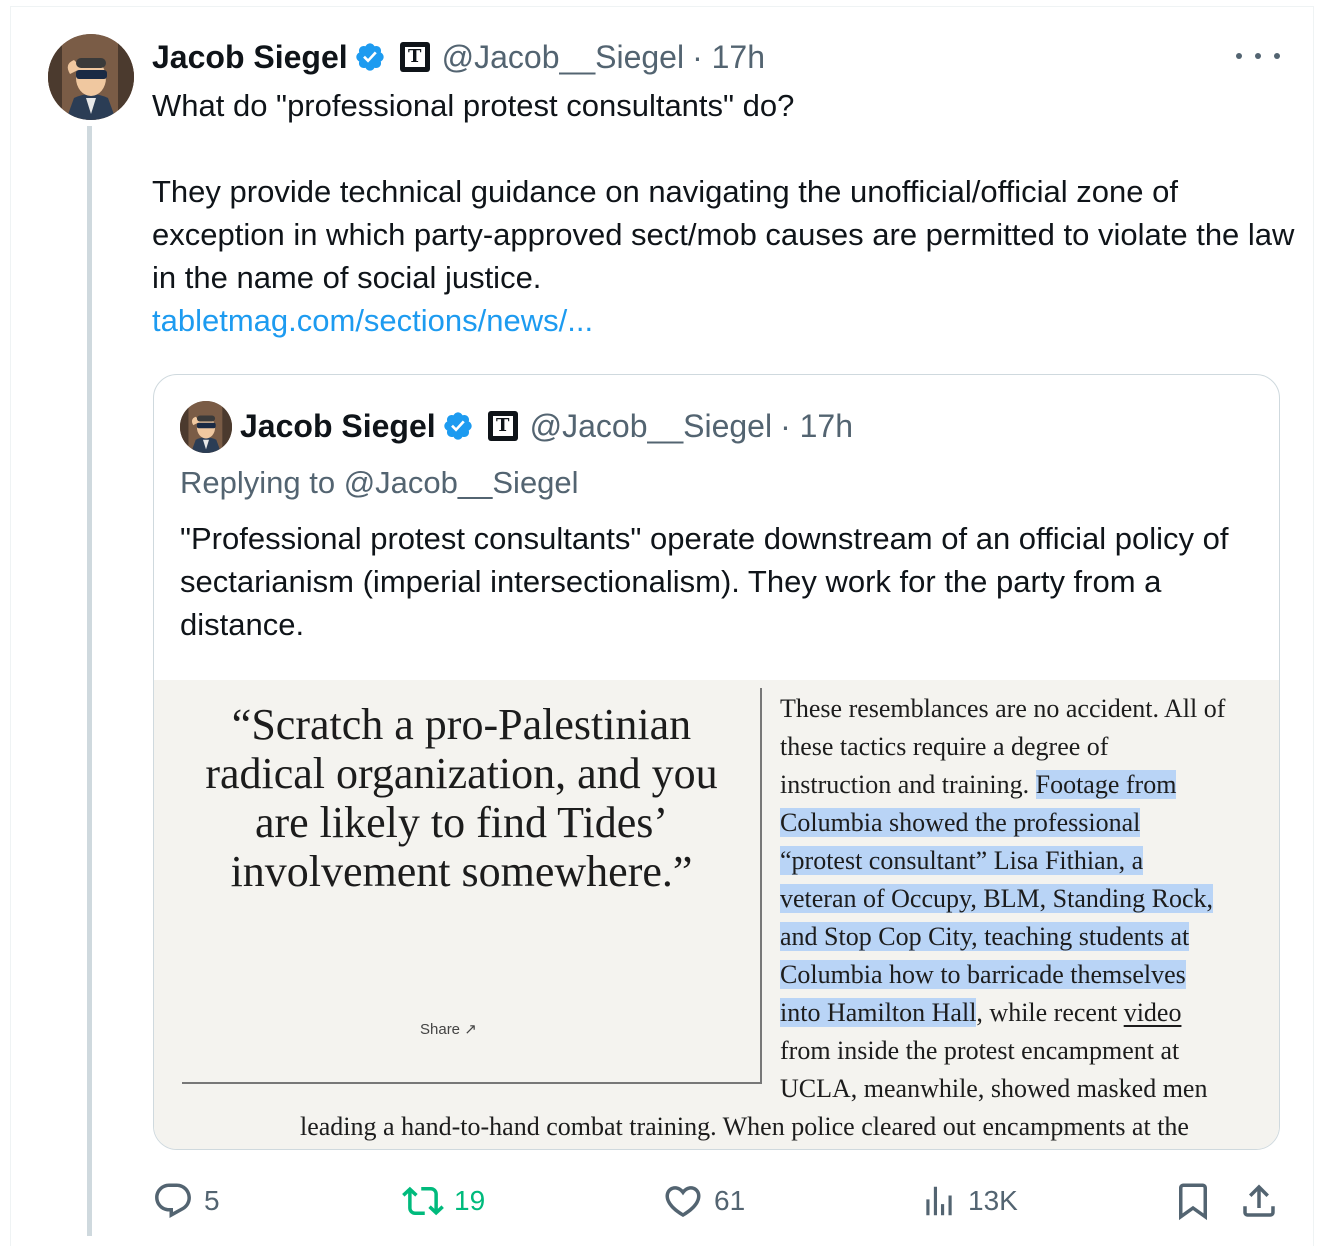 This screenshot has width=1322, height=1246. Describe the element at coordinates (728, 57) in the screenshot. I see `tweet-timestamp: · 17h` at that location.